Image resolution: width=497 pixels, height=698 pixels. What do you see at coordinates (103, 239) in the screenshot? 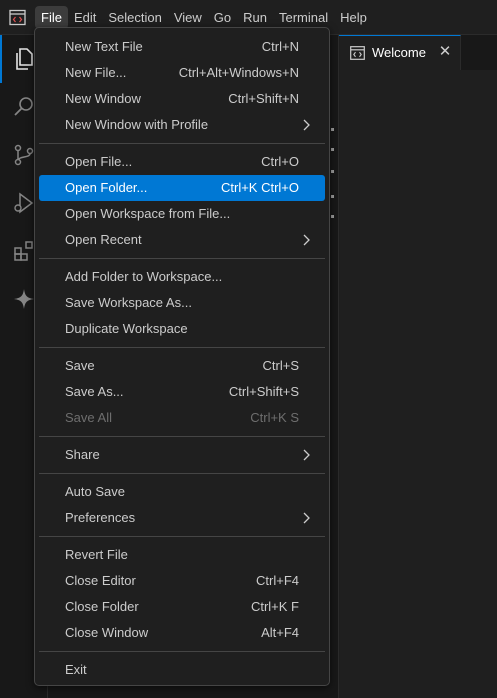
I see `menu-item-label: Open Recent` at bounding box center [103, 239].